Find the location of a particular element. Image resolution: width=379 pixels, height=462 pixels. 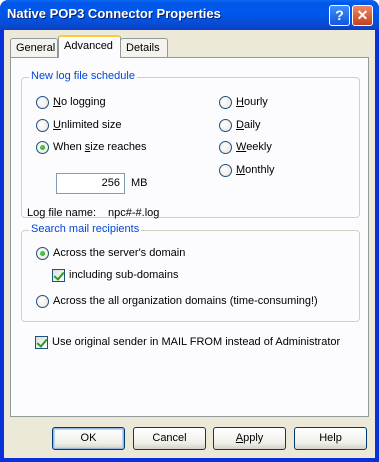

title-bar: Native POP3 Connector Properties ? ✕ is located at coordinates (189, 15).